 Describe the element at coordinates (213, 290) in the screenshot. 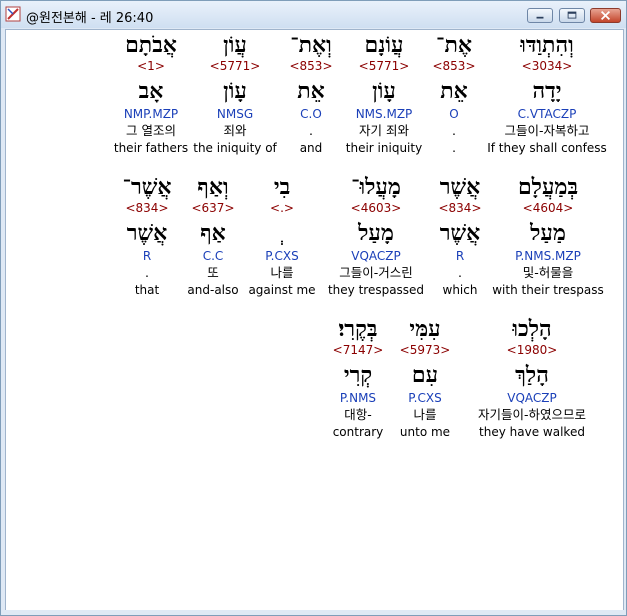

I see `english-gloss: and-also` at that location.